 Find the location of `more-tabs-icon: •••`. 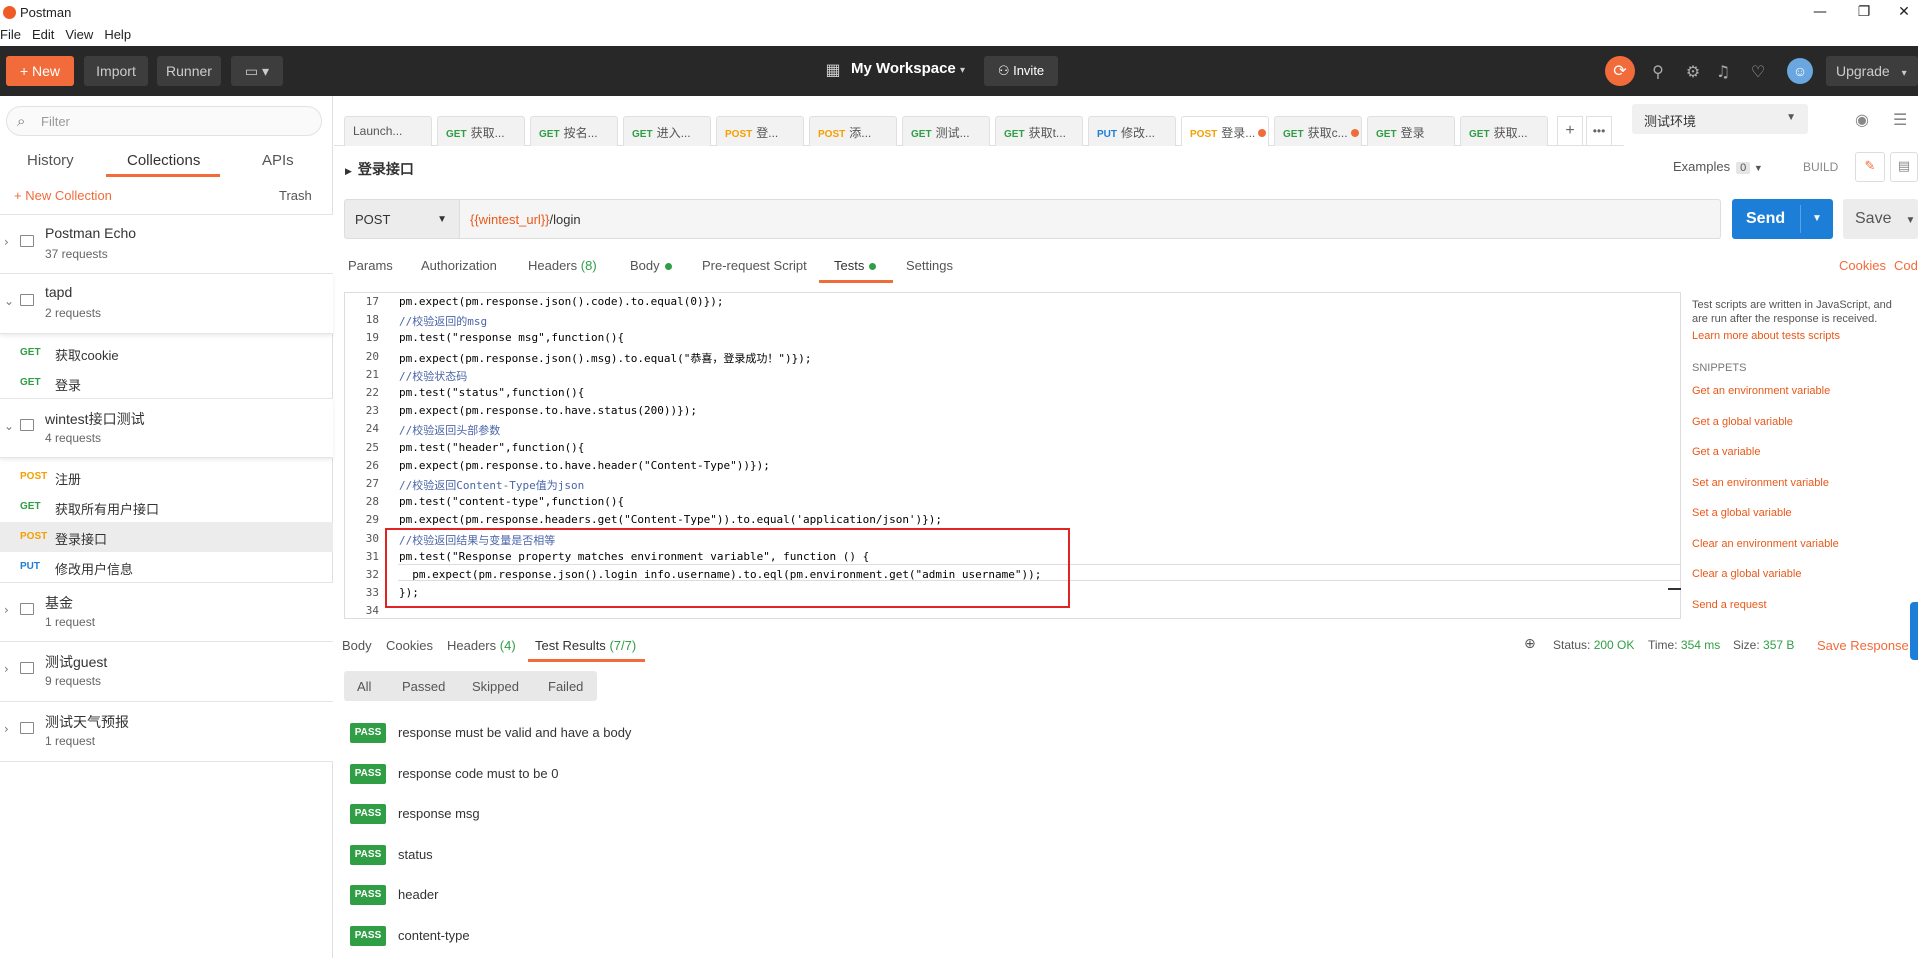

more-tabs-icon: ••• is located at coordinates (1599, 131).